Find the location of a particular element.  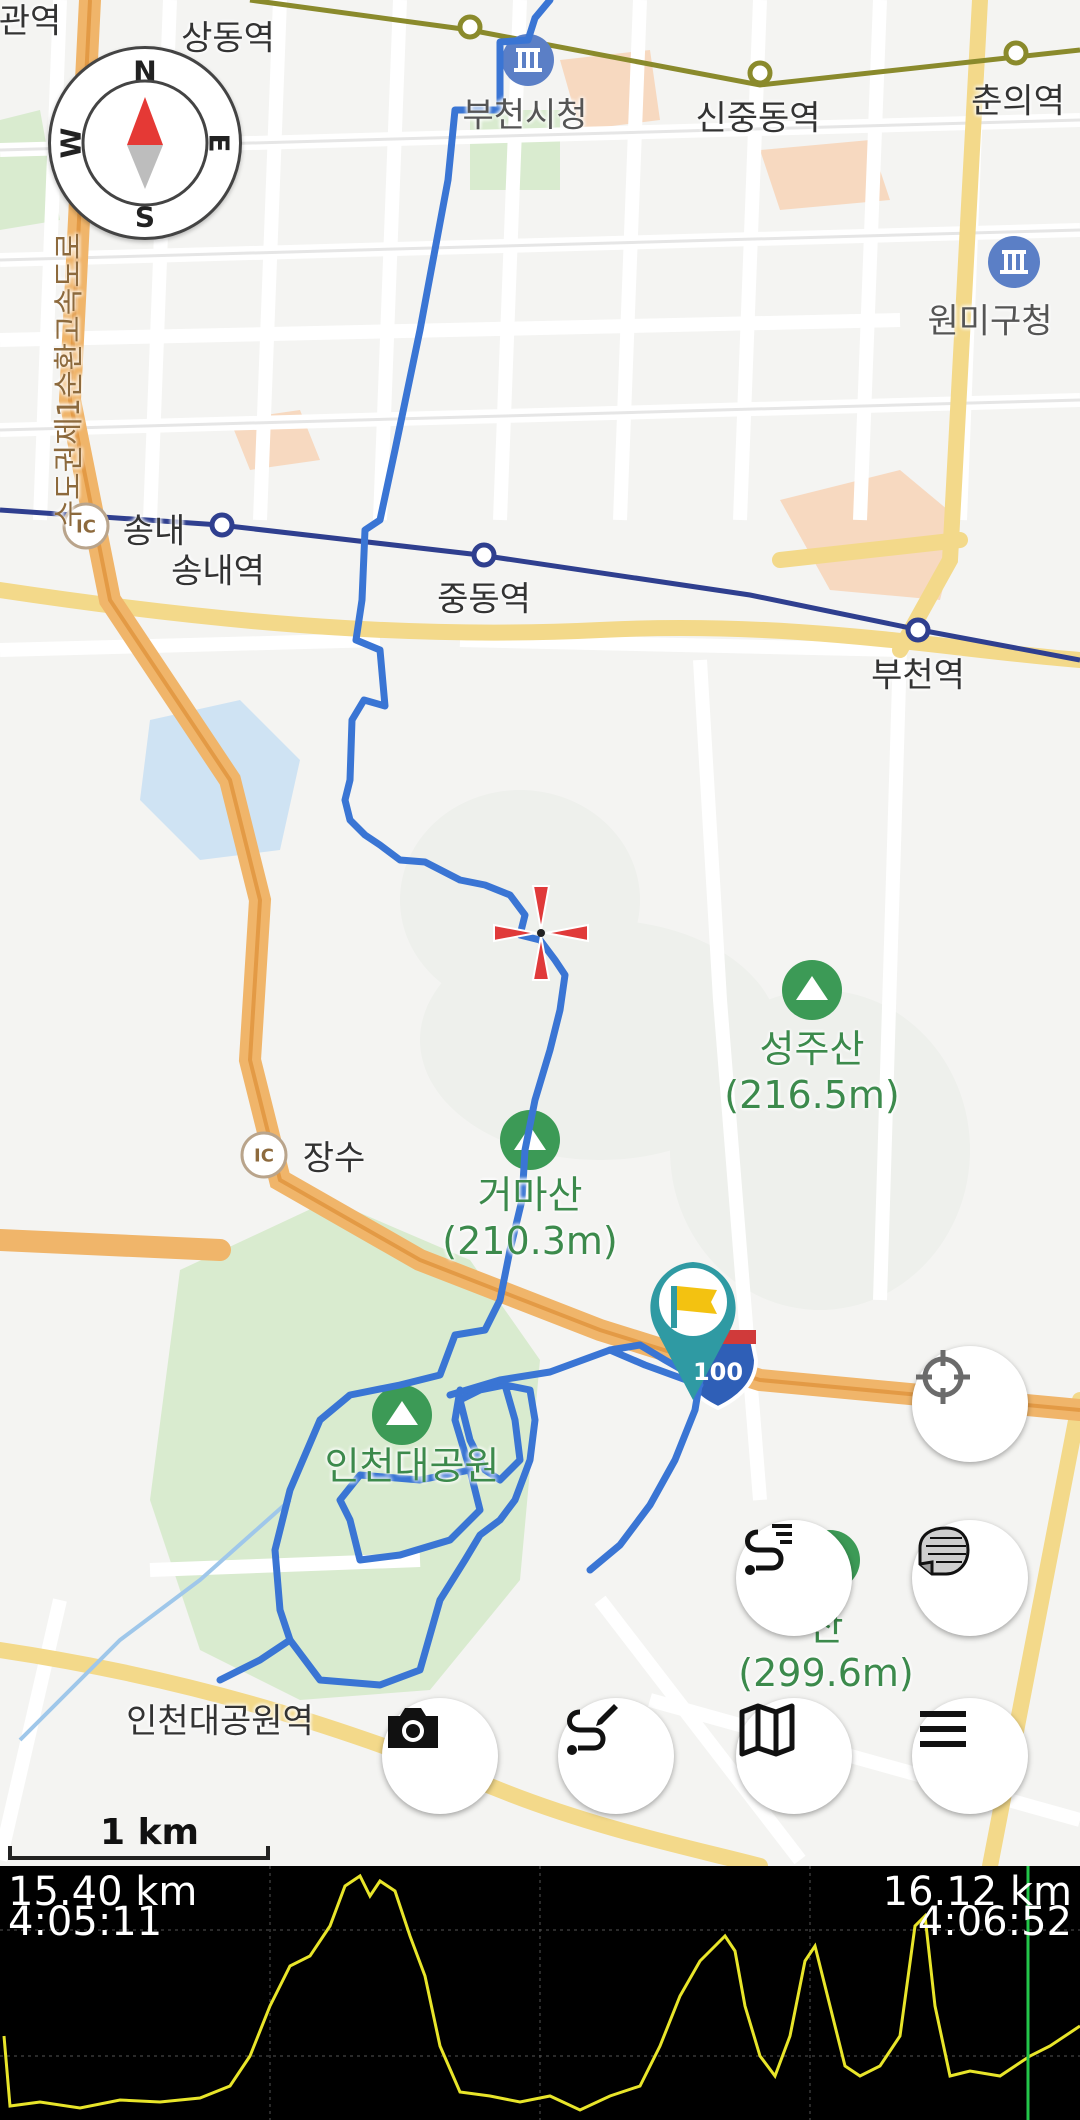

cityhall-label: 부천시청 is located at coordinates (525, 115).